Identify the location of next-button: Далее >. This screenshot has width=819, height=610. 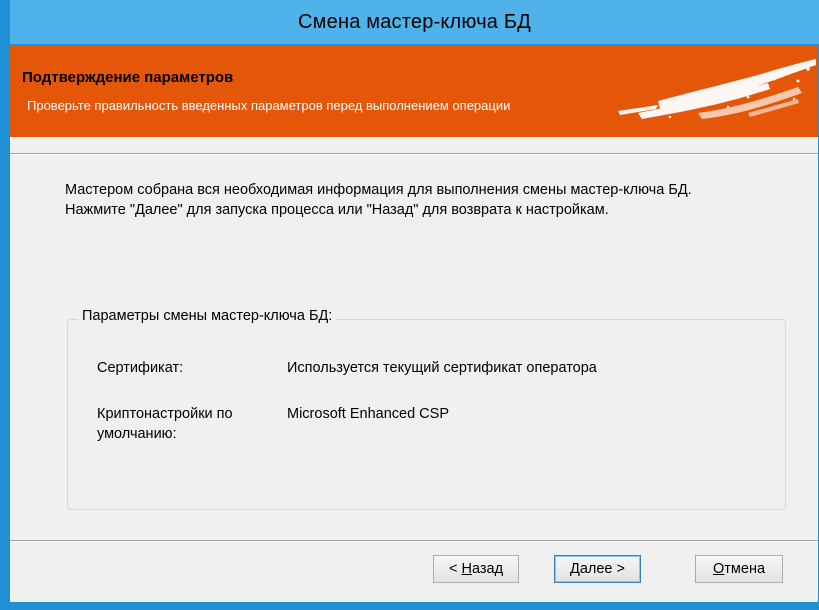
(597, 569).